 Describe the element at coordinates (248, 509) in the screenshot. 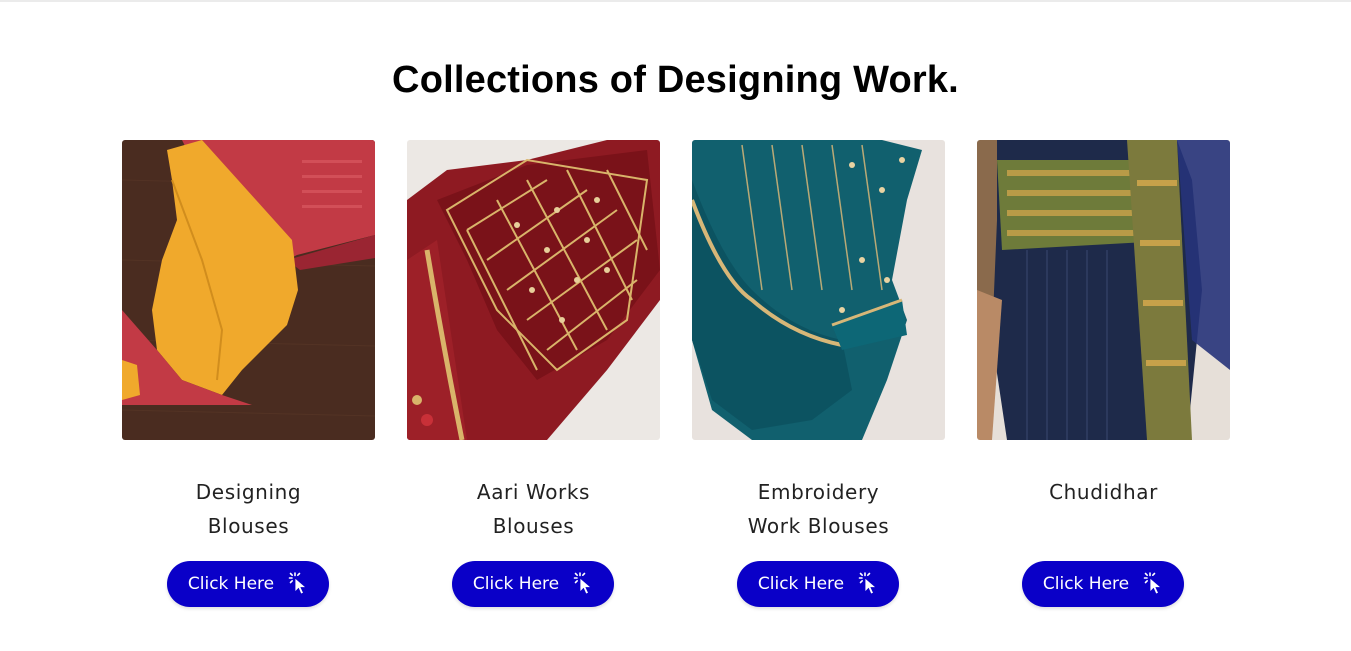

I see `card-title: Designing Blouses` at that location.